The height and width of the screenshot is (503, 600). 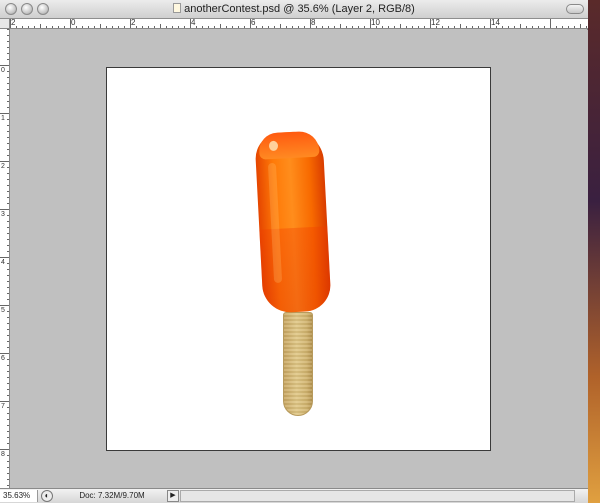 What do you see at coordinates (313, 23) in the screenshot?
I see `ruler-label: 8` at bounding box center [313, 23].